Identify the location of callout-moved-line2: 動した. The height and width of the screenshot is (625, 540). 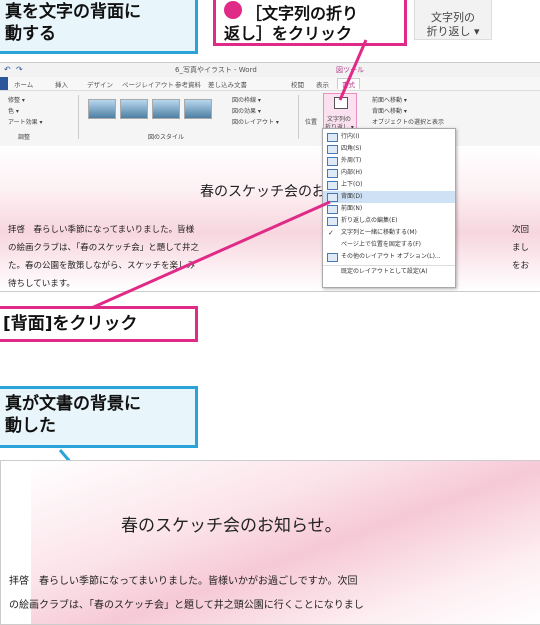
(30, 426).